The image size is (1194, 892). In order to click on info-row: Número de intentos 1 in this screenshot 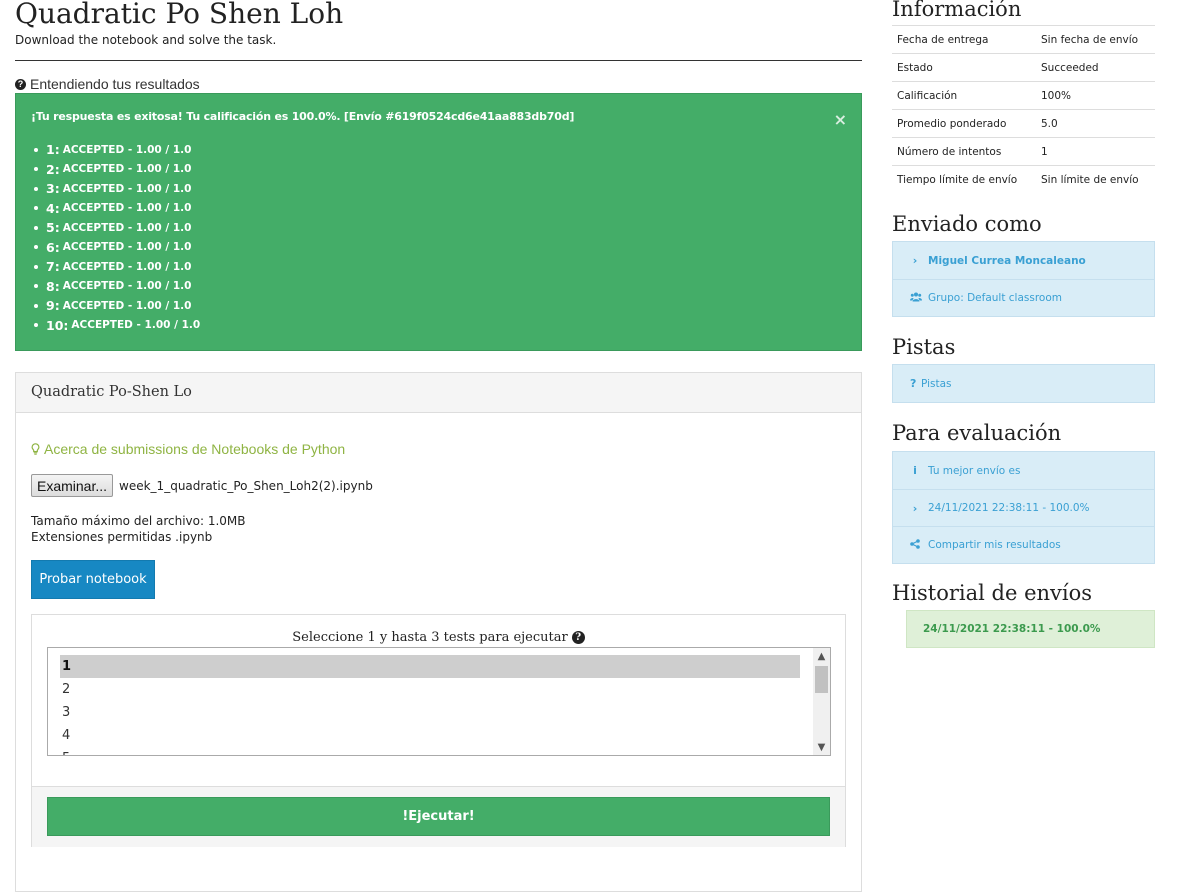, I will do `click(1023, 151)`.